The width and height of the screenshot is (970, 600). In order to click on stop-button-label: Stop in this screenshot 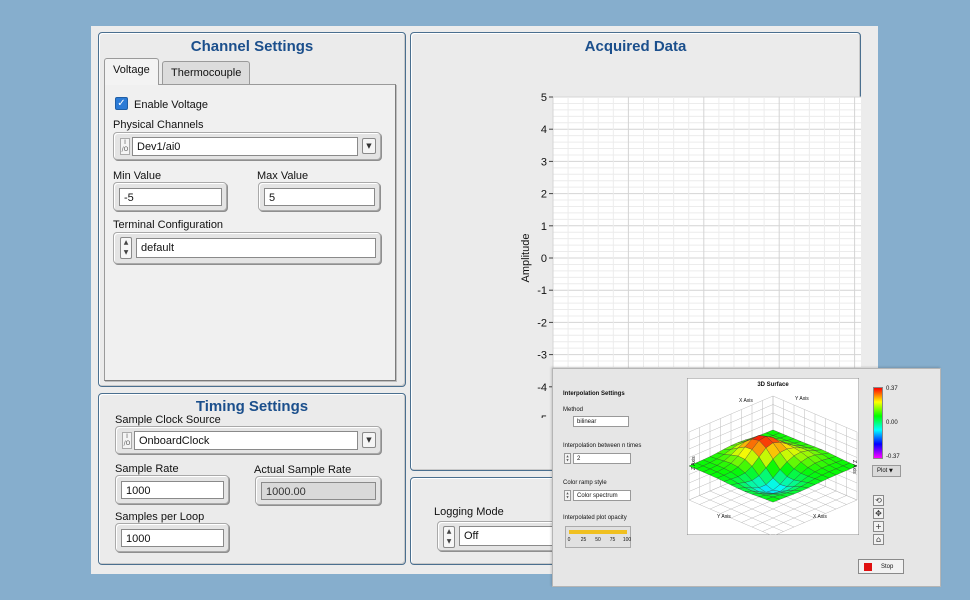, I will do `click(887, 567)`.